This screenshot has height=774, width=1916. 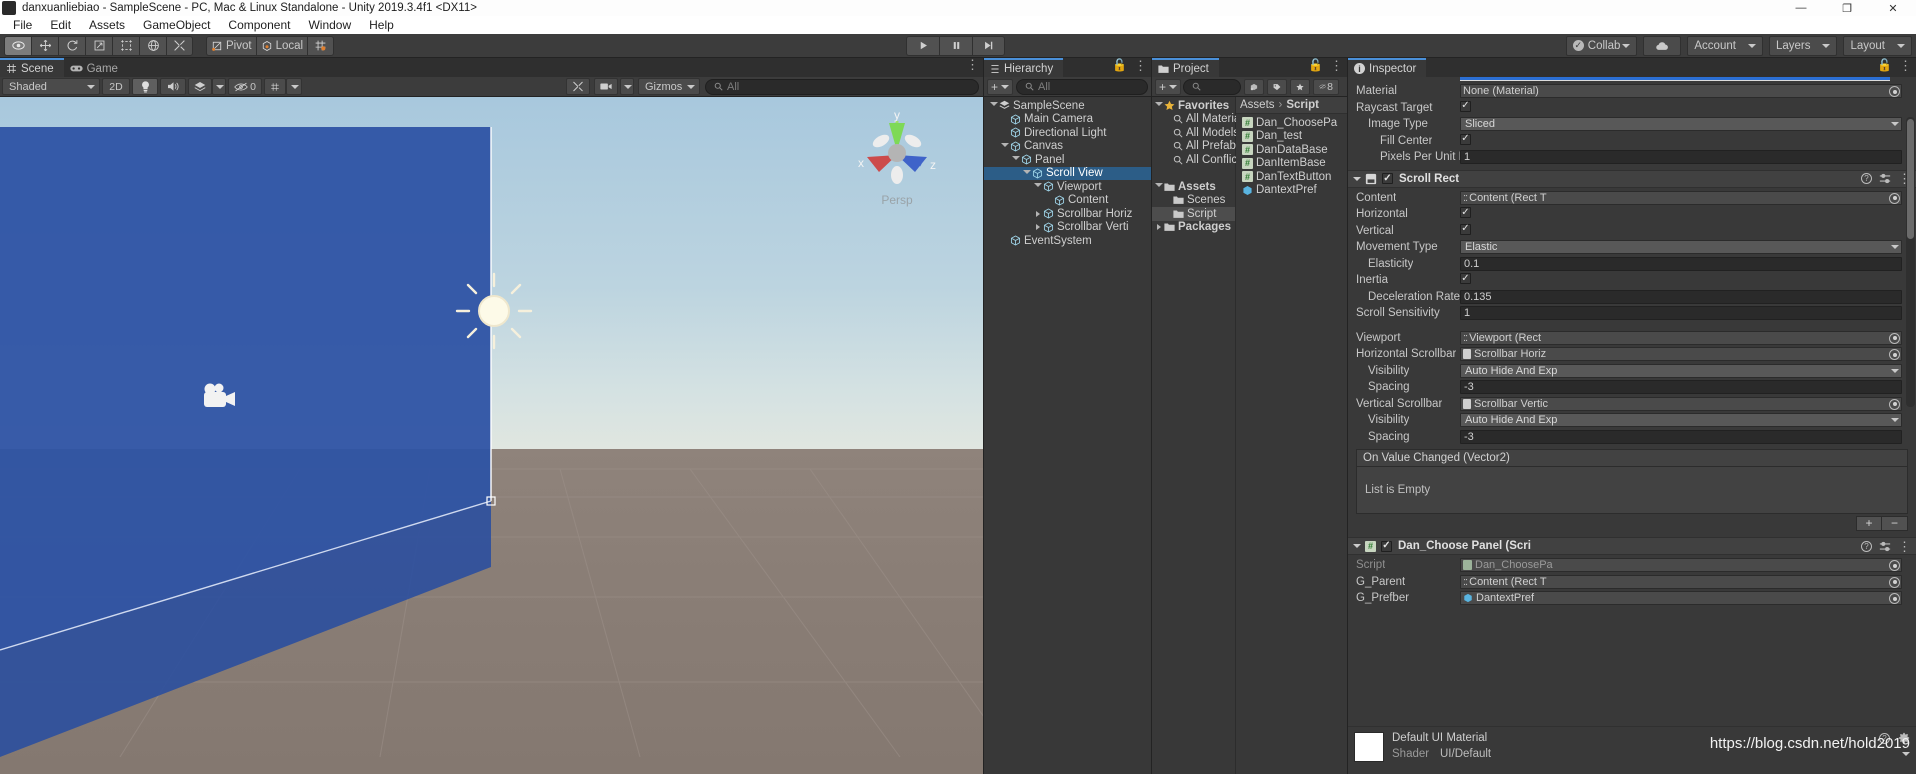 What do you see at coordinates (179, 45) in the screenshot?
I see `custom-tool-button` at bounding box center [179, 45].